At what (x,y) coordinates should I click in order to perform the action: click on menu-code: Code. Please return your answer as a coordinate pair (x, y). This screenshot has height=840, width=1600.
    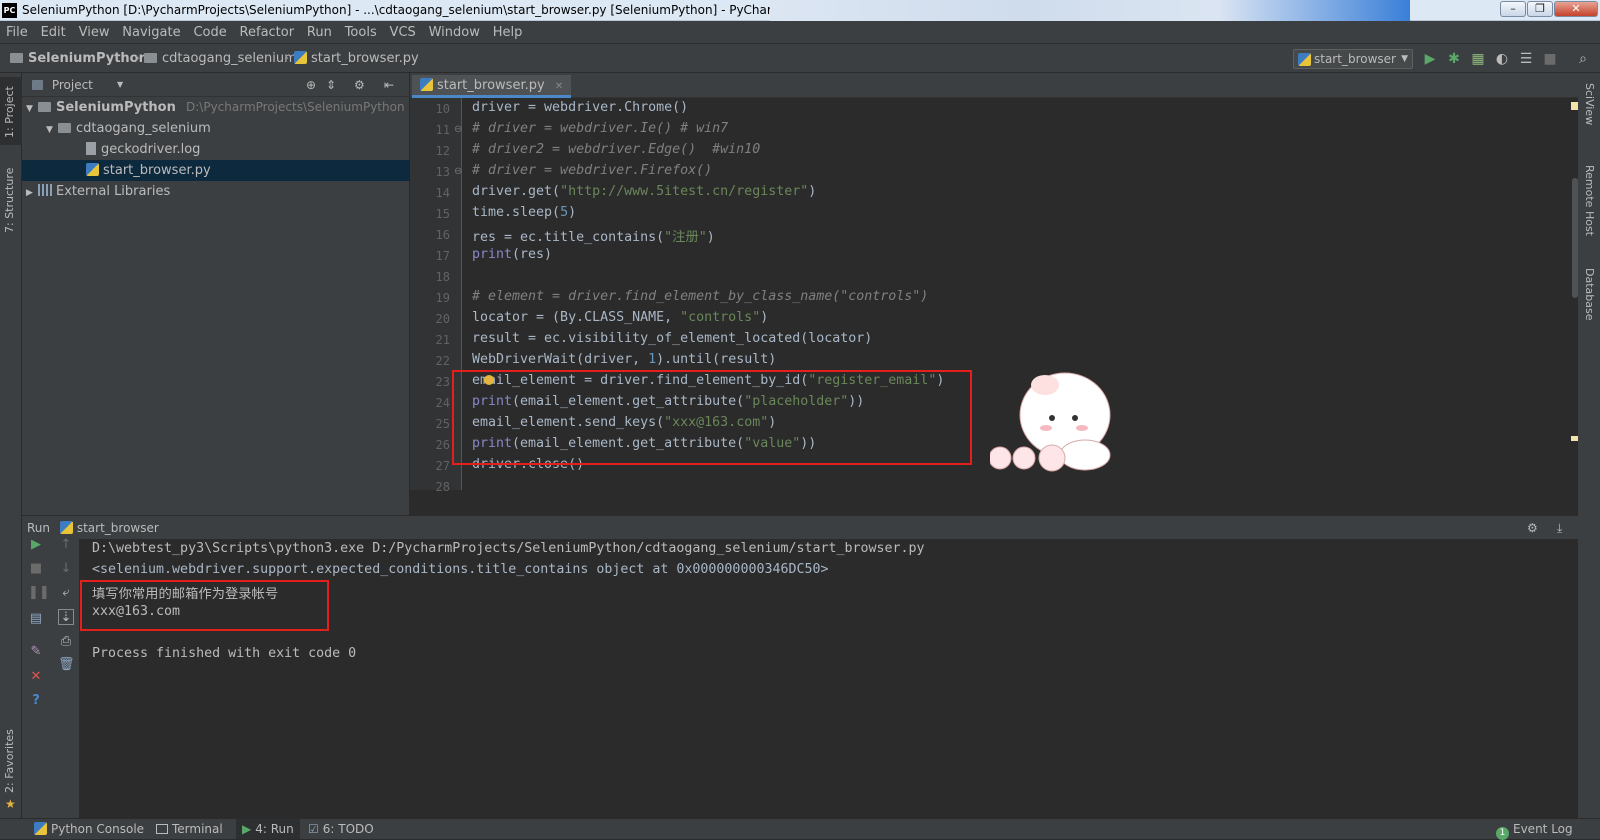
    Looking at the image, I should click on (209, 32).